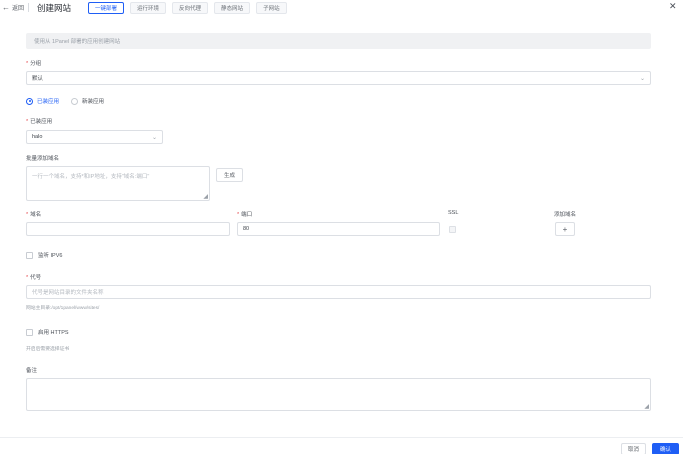  I want to click on tab-reverse-proxy: 反向代理, so click(190, 8).